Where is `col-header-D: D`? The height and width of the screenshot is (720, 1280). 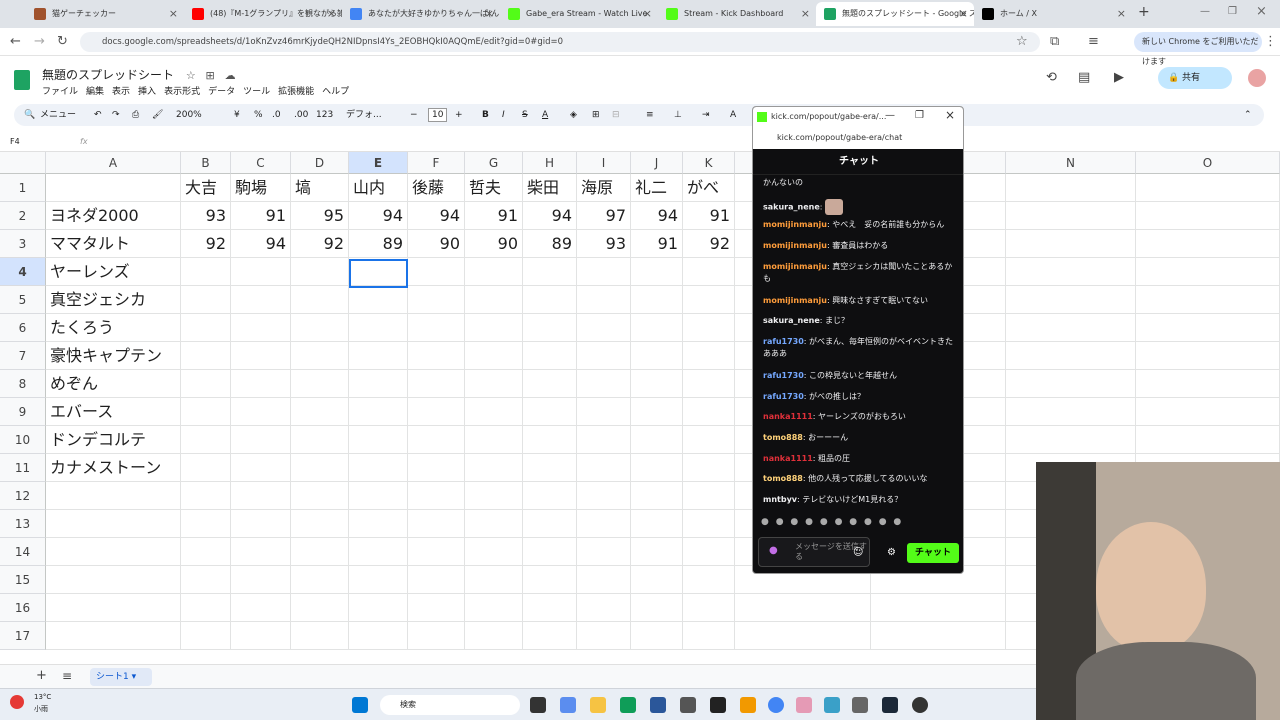
col-header-D: D is located at coordinates (320, 163).